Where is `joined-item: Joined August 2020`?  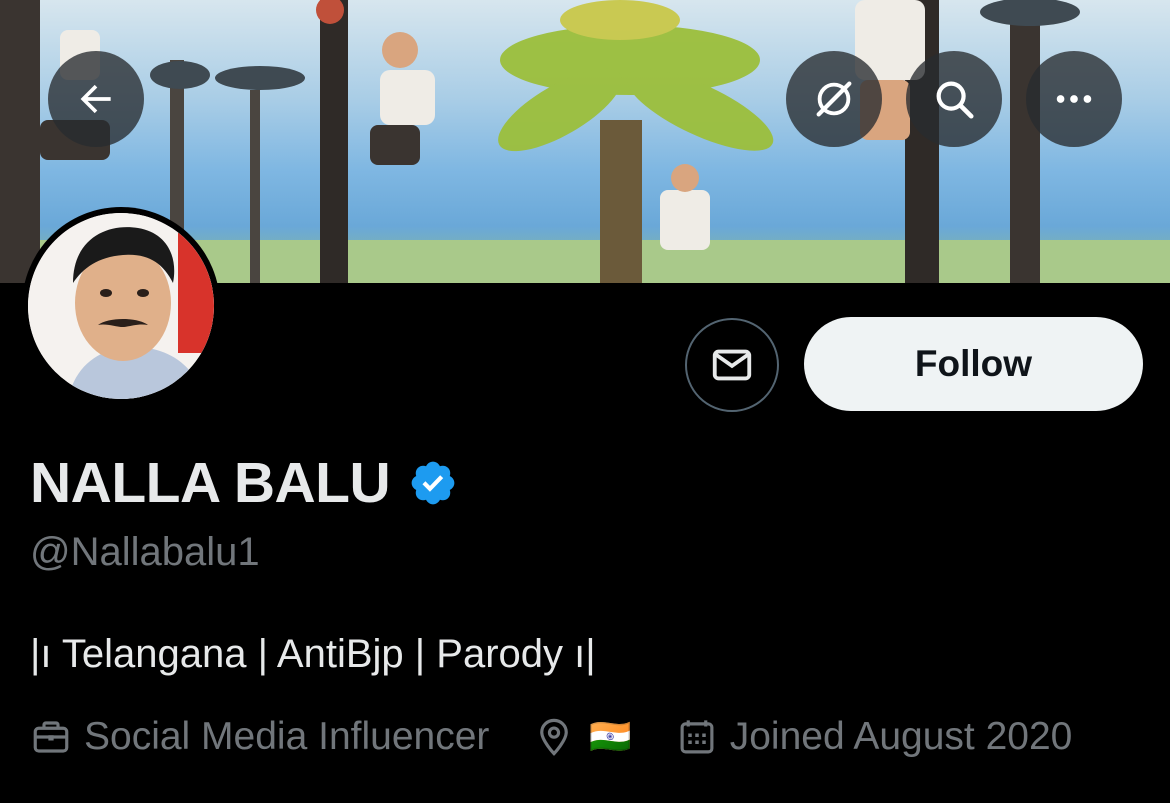 joined-item: Joined August 2020 is located at coordinates (874, 737).